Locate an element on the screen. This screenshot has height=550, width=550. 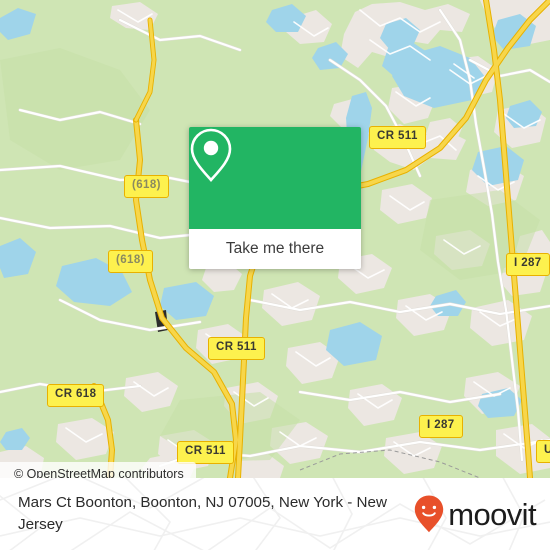
road-shield-cr511-north: CR 511 is located at coordinates (397, 137).